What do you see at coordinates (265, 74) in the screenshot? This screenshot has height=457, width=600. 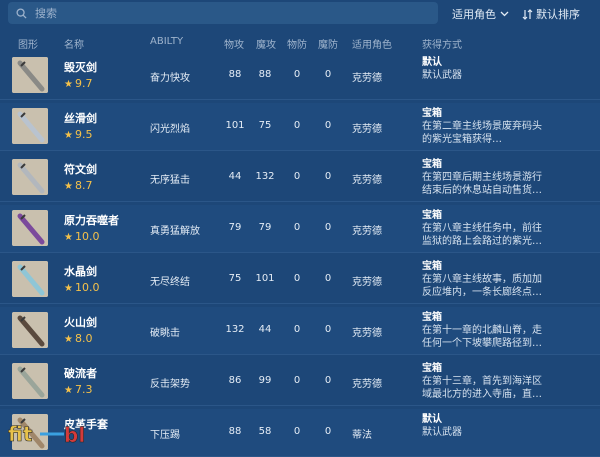 I see `mag-atk-value: 88` at bounding box center [265, 74].